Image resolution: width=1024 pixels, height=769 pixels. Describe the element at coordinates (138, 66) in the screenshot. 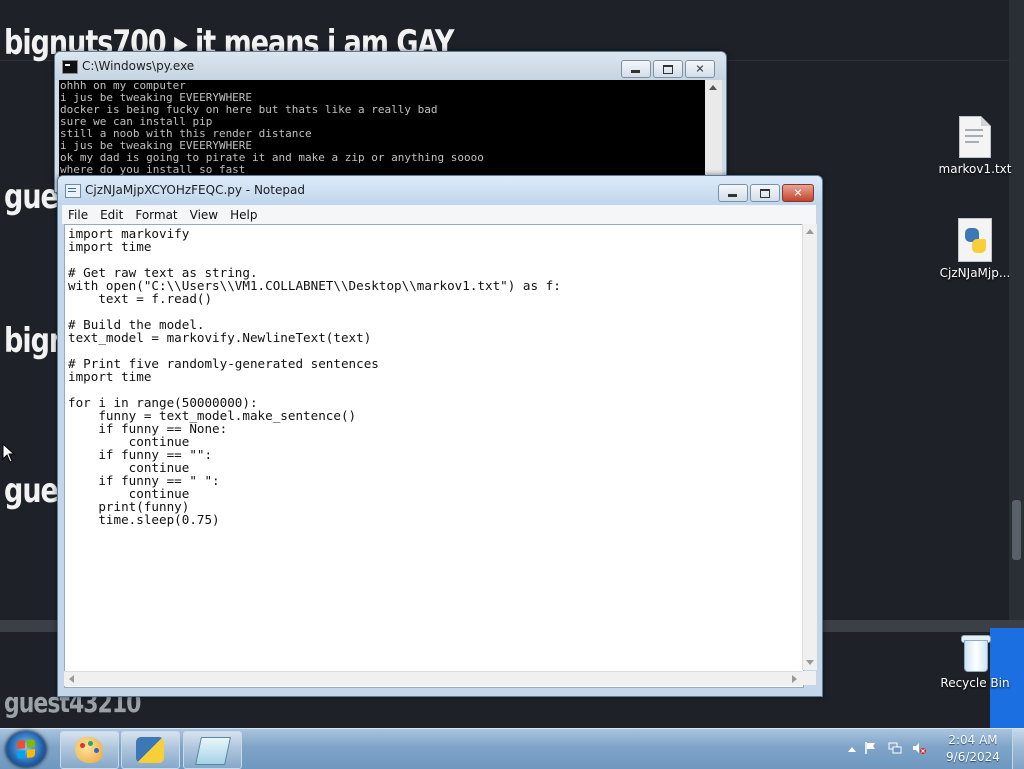

I see `console-title: C:\Windows\py.exe` at that location.